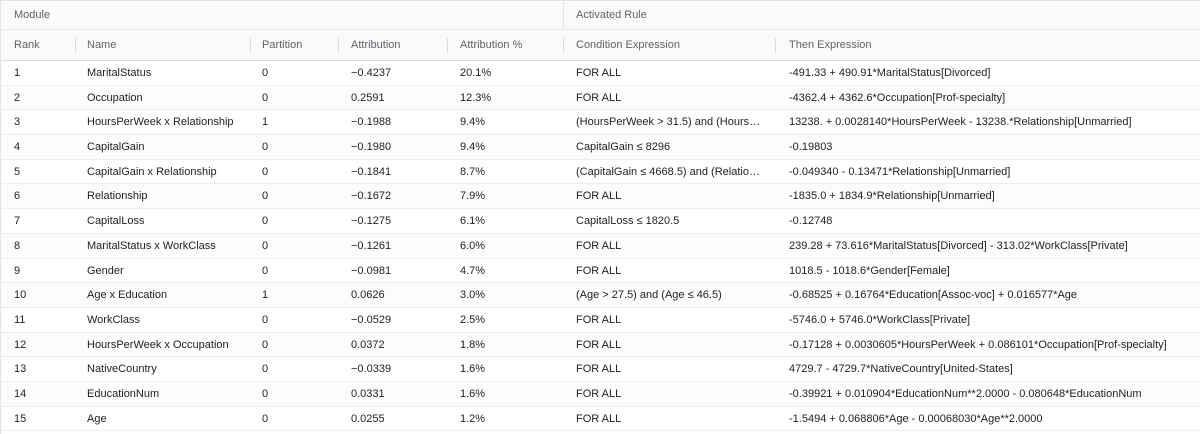 This screenshot has width=1200, height=434. I want to click on column-header-then: Then Expression, so click(988, 45).